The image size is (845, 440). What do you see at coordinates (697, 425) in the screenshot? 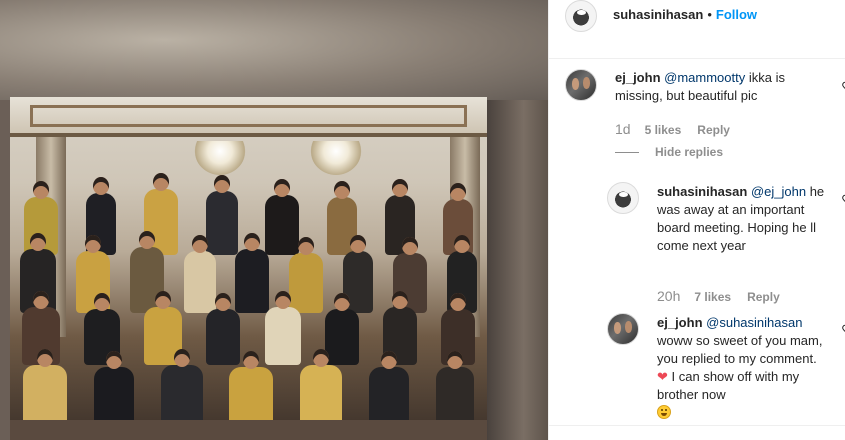
I see `divider` at bounding box center [697, 425].